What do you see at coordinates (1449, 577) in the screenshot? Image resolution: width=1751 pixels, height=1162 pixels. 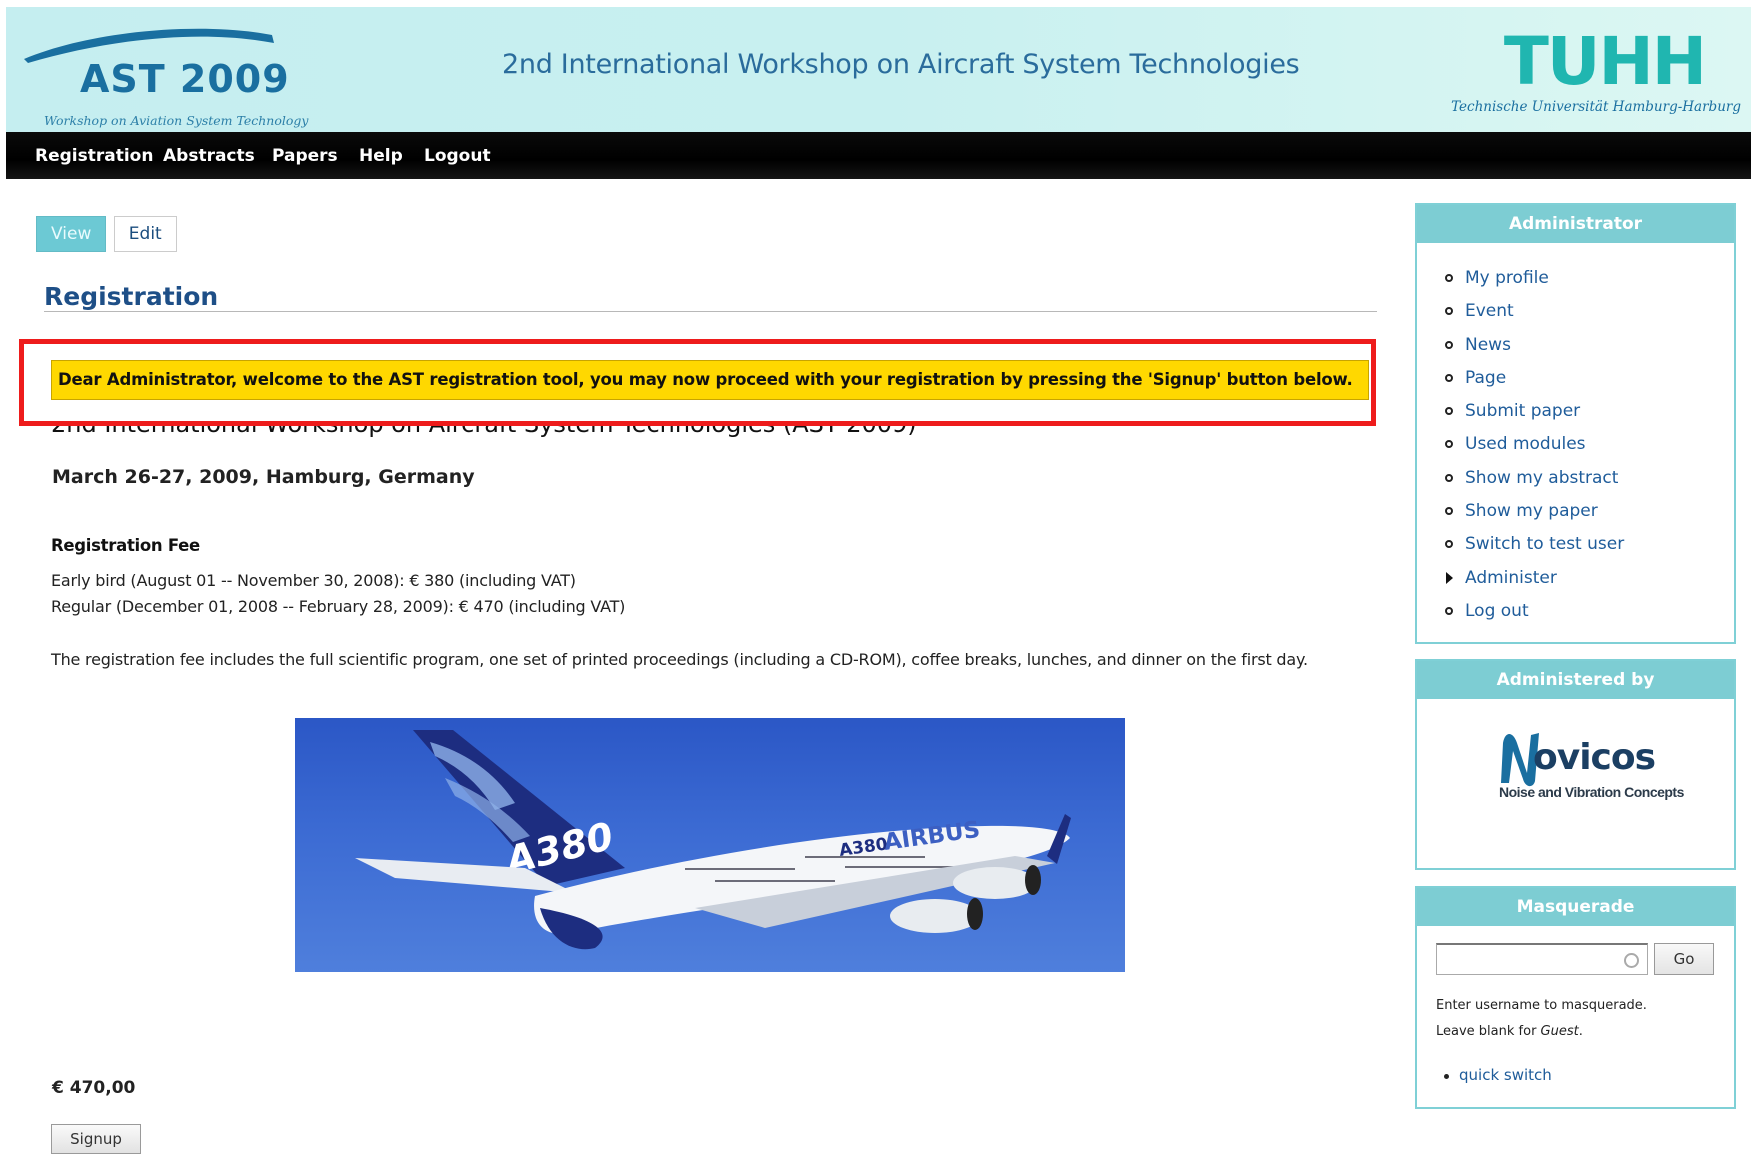 I see `expand-triangle-icon` at bounding box center [1449, 577].